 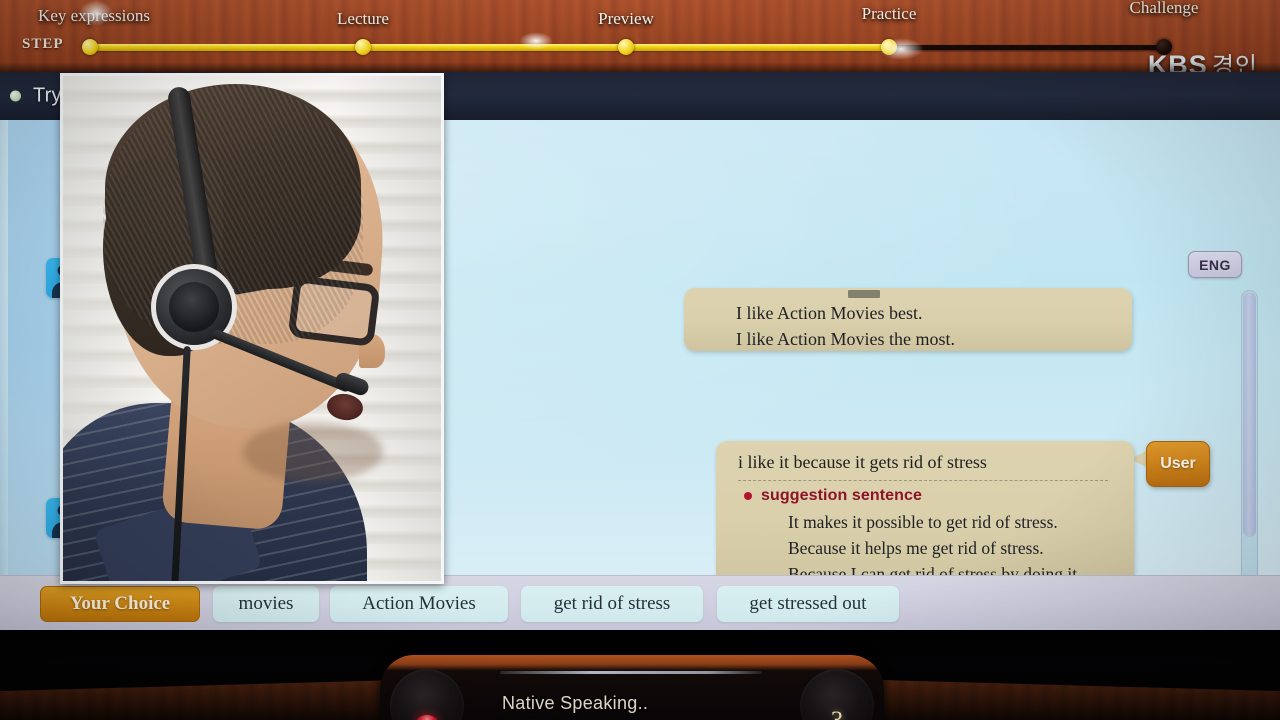 What do you see at coordinates (748, 496) in the screenshot?
I see `suggestion-bullet-icon` at bounding box center [748, 496].